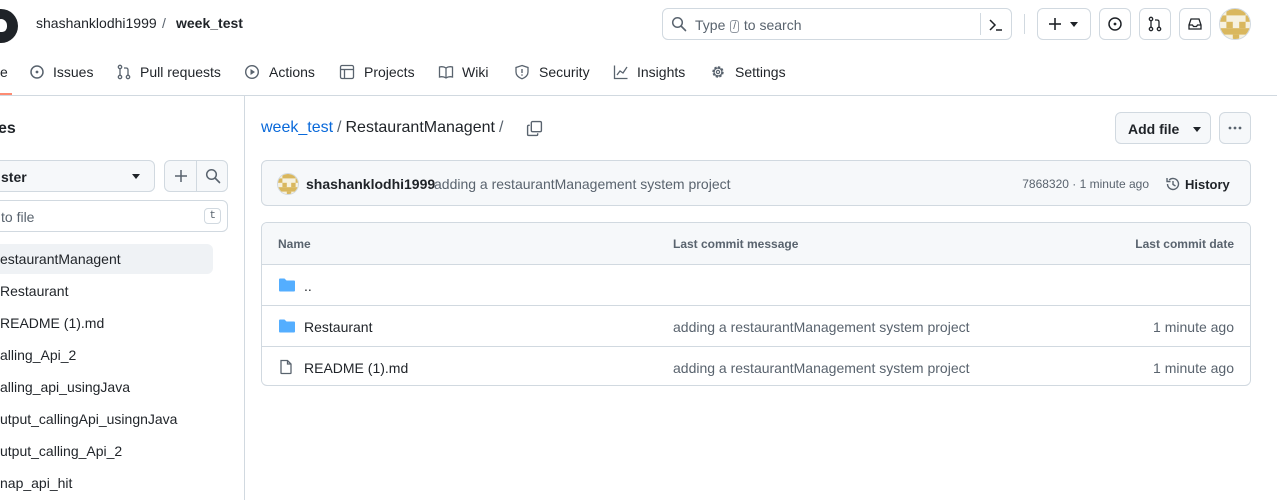 This screenshot has width=1277, height=500. I want to click on book-icon, so click(446, 72).